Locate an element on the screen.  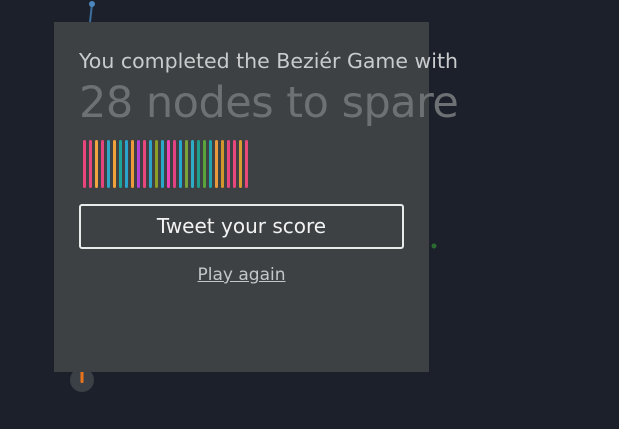
spare-nodes-bar-strip is located at coordinates (243, 164).